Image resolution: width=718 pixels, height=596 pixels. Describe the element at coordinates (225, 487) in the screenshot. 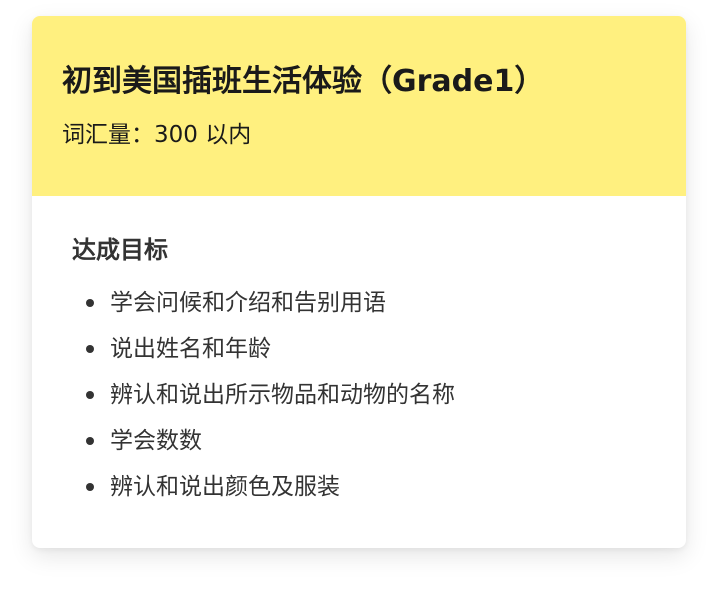

I see `goal-text: 辨认和说出颜色及服装` at that location.